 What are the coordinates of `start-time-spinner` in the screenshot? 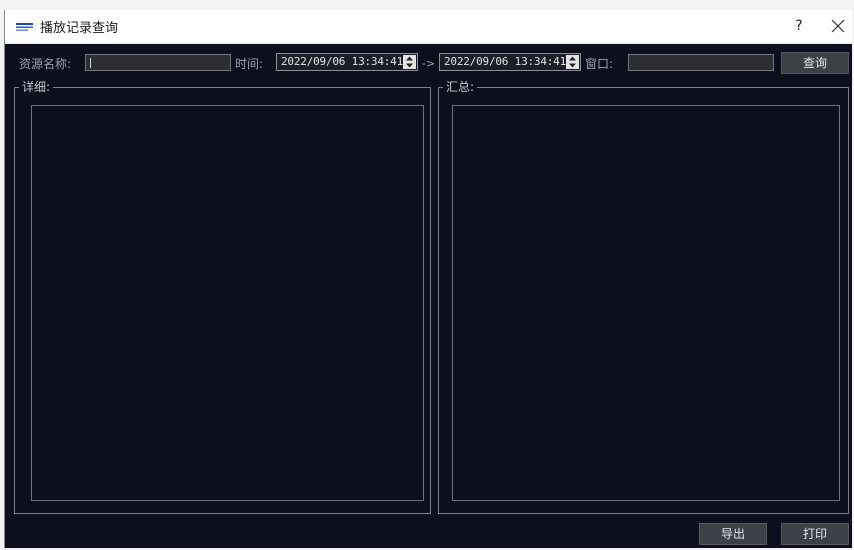 It's located at (409, 62).